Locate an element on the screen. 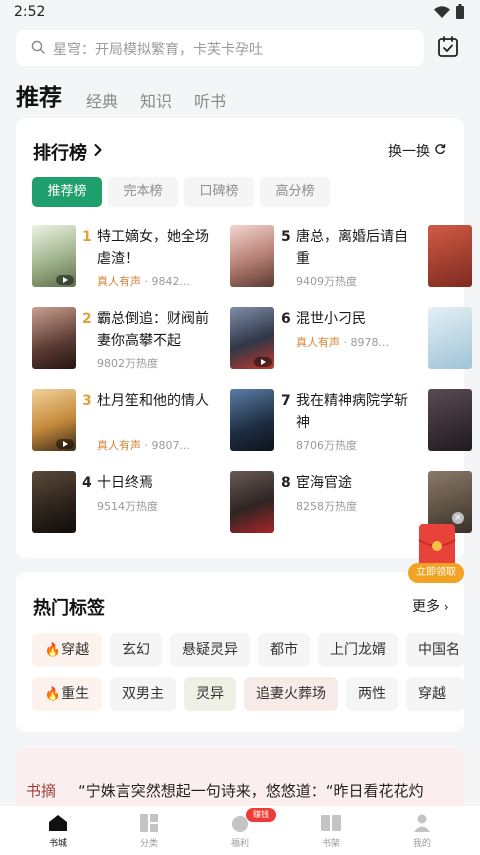 This screenshot has height=855, width=480. search-icon is located at coordinates (38, 47).